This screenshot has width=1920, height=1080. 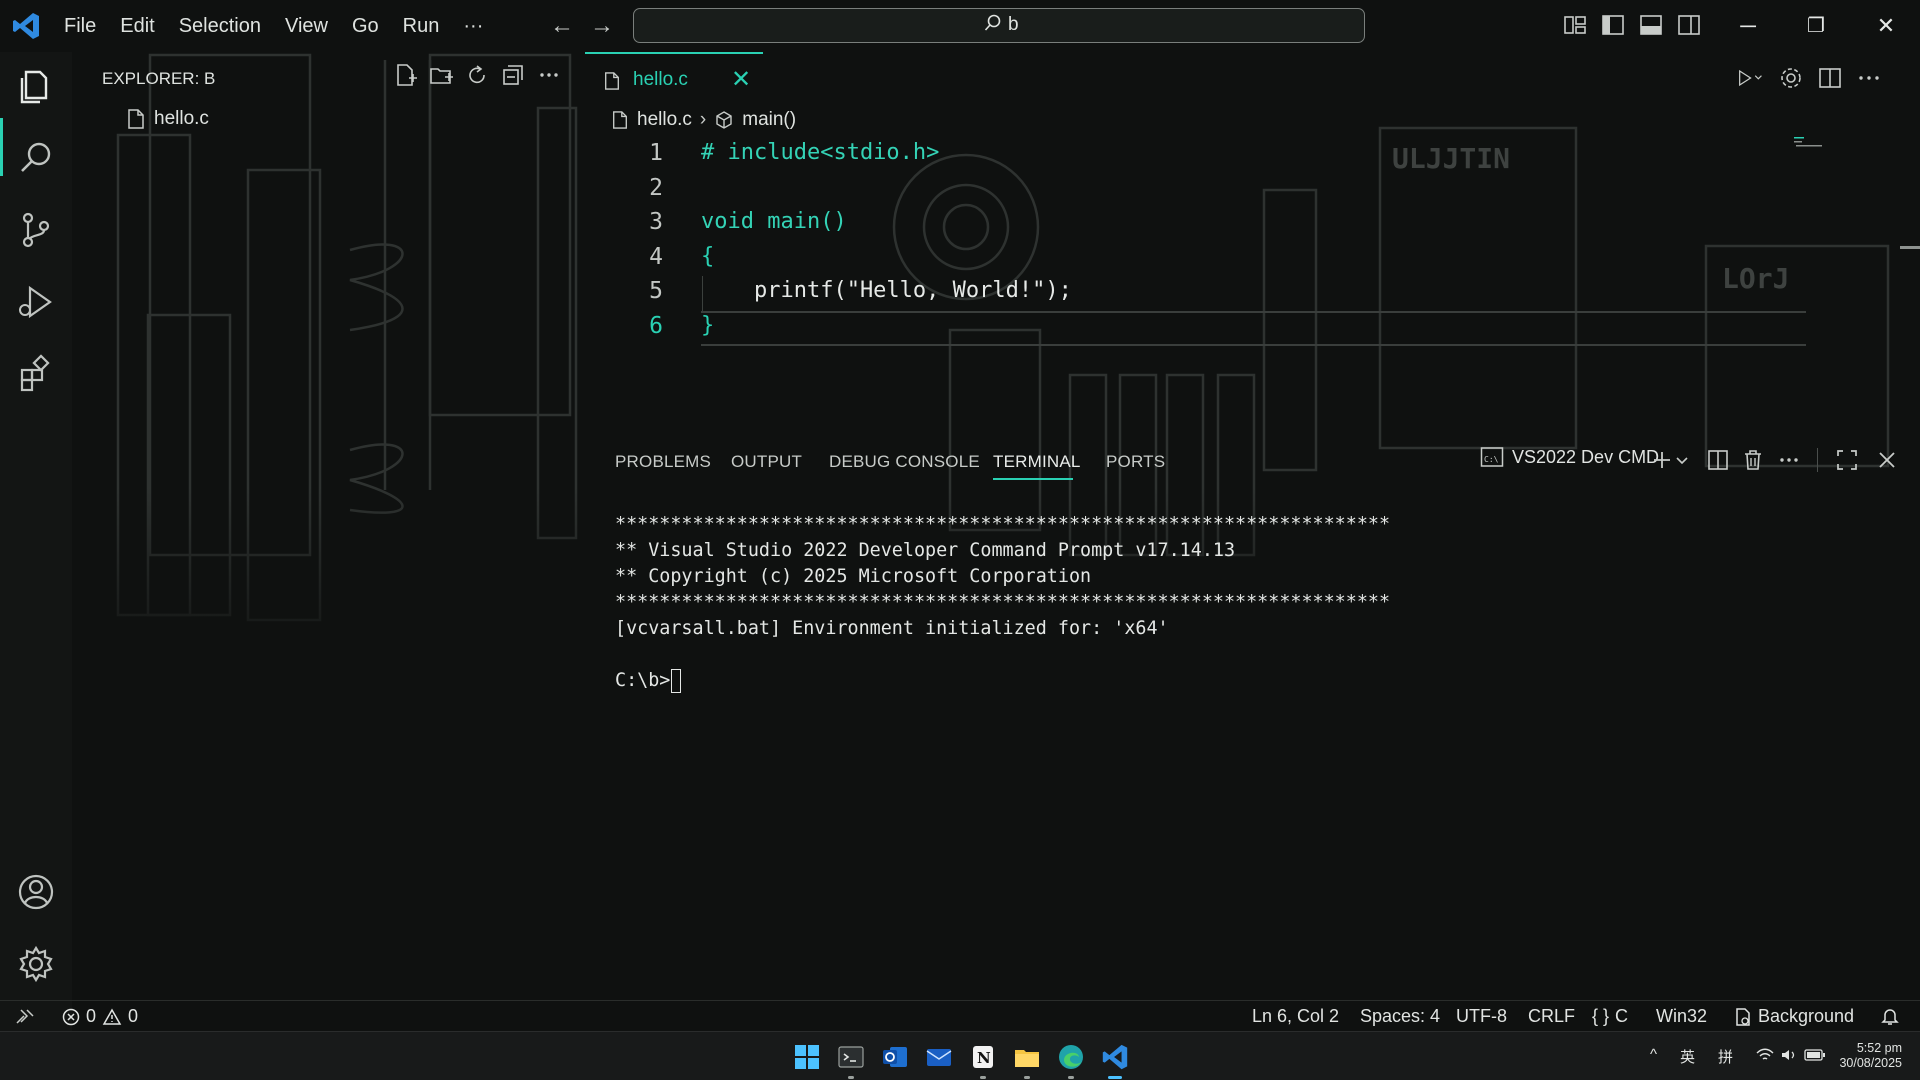 I want to click on minimap, so click(x=1809, y=143).